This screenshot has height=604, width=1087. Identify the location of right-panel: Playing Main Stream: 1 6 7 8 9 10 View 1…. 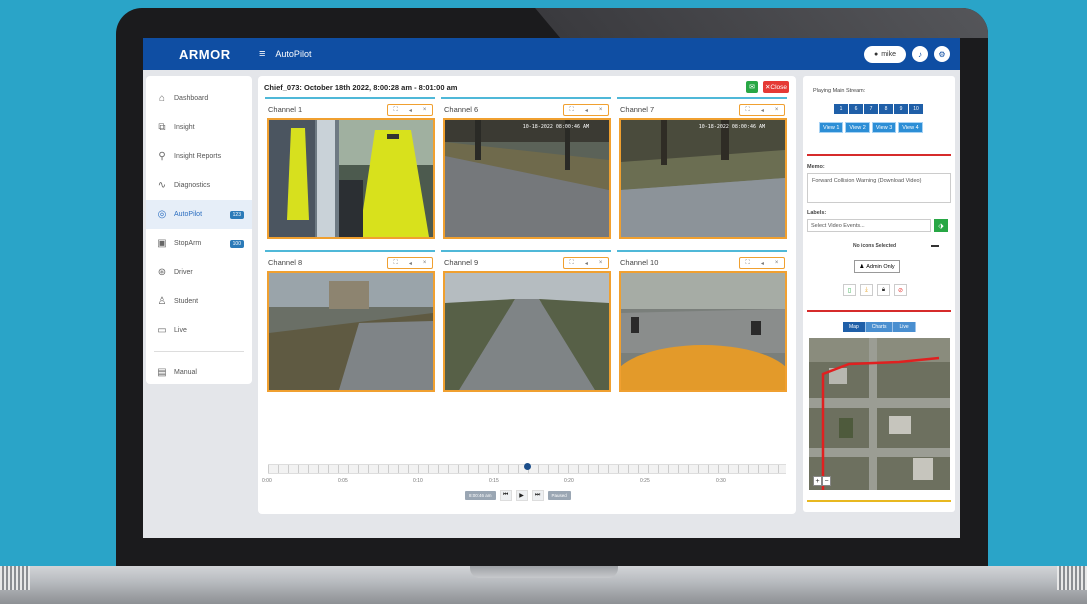
(879, 295).